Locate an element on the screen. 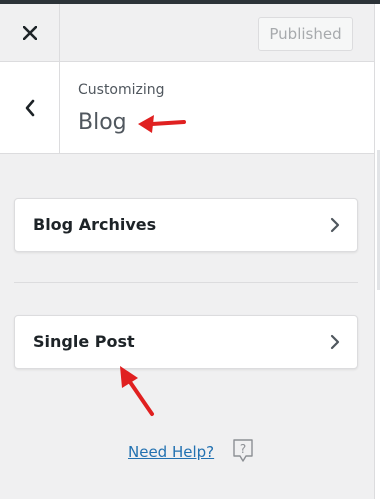  close-button is located at coordinates (30, 32).